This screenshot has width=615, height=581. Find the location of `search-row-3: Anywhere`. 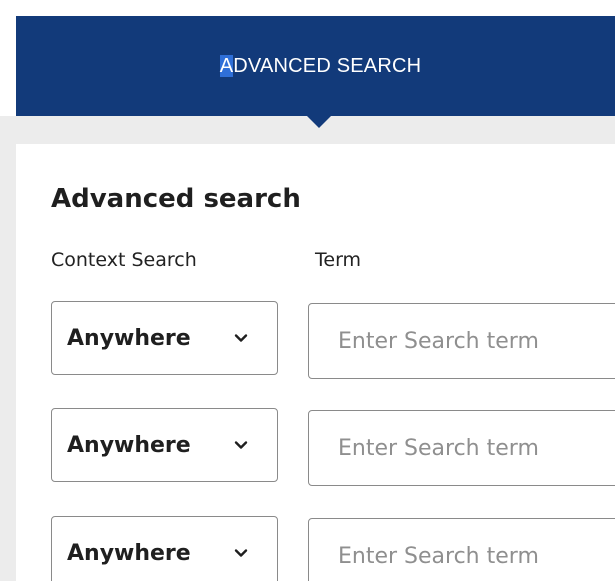

search-row-3: Anywhere is located at coordinates (333, 548).